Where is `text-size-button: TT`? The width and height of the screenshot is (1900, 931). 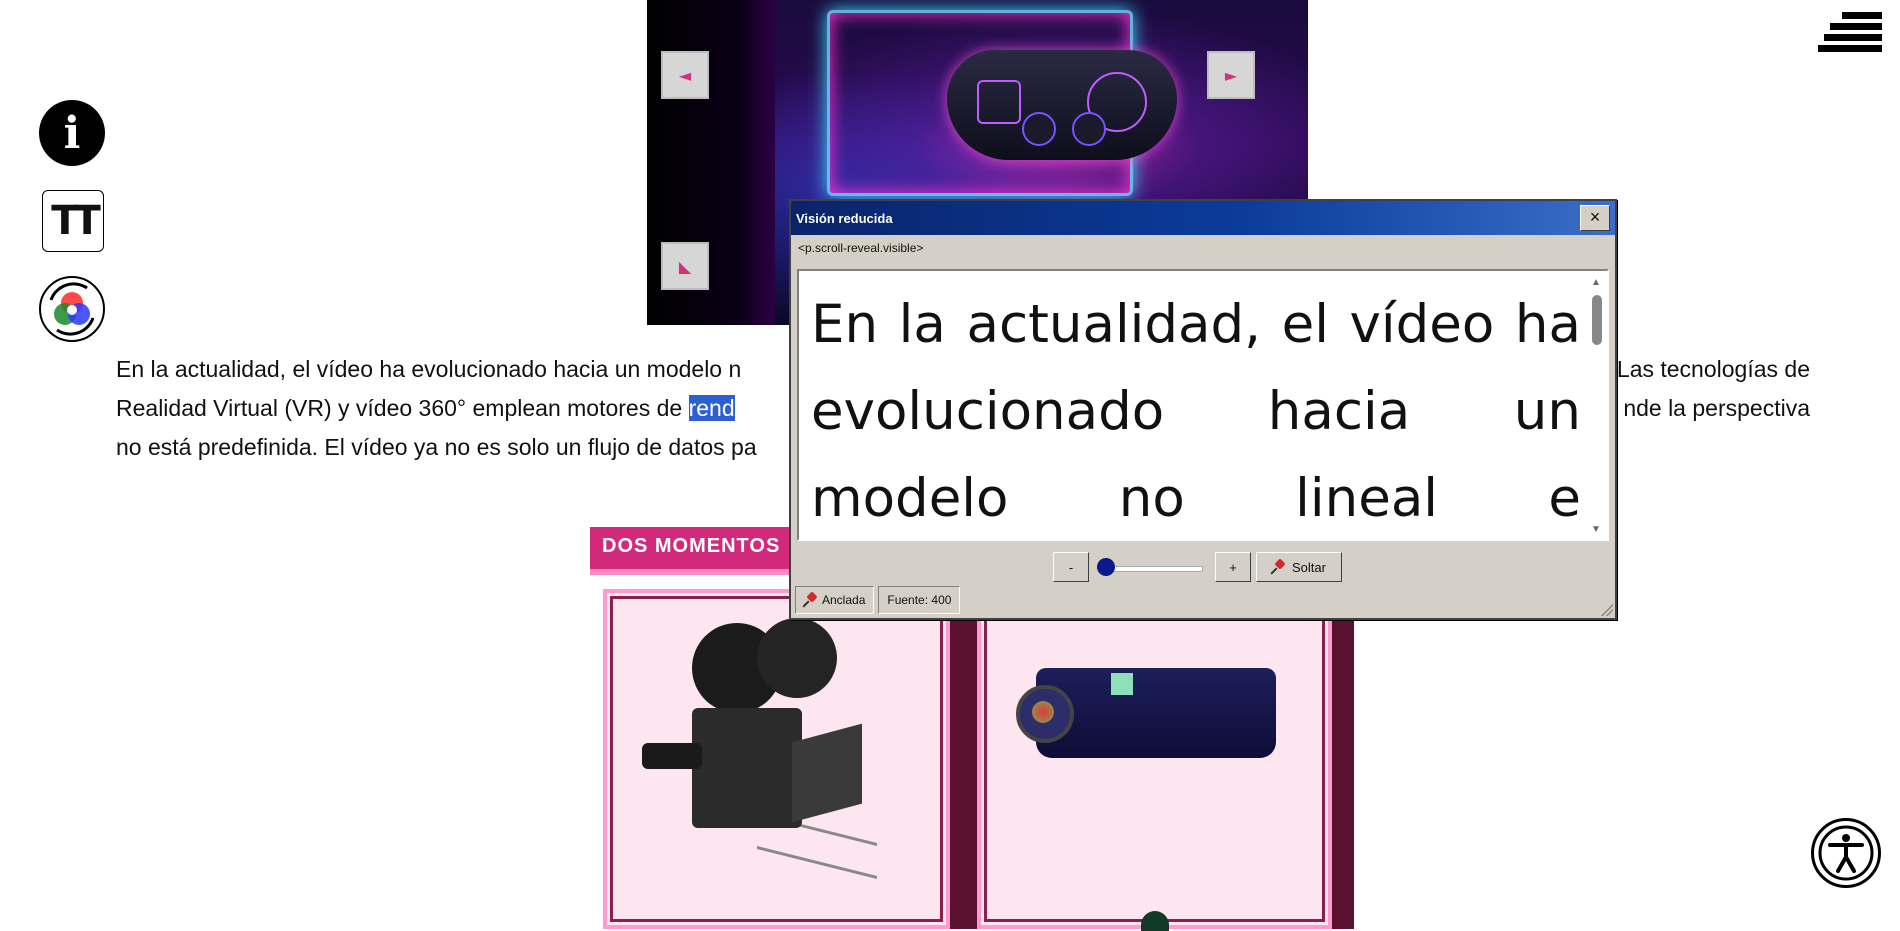 text-size-button: TT is located at coordinates (73, 221).